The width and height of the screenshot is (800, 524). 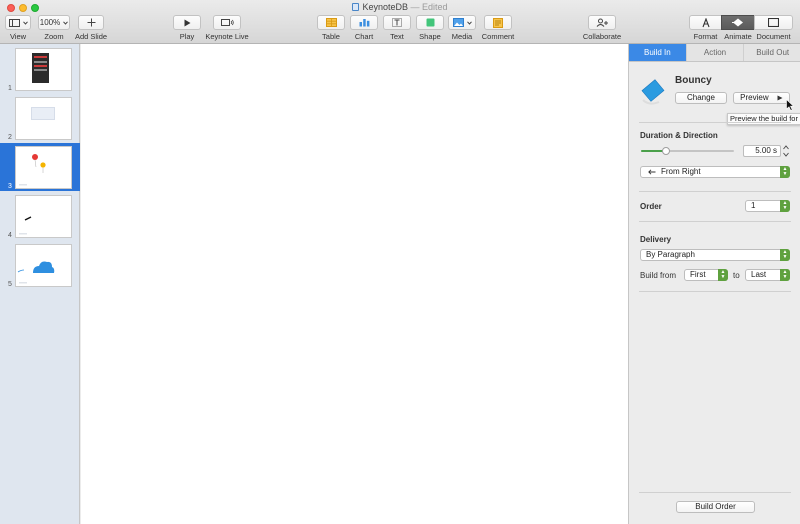 I want to click on duration-stepper, so click(x=786, y=151).